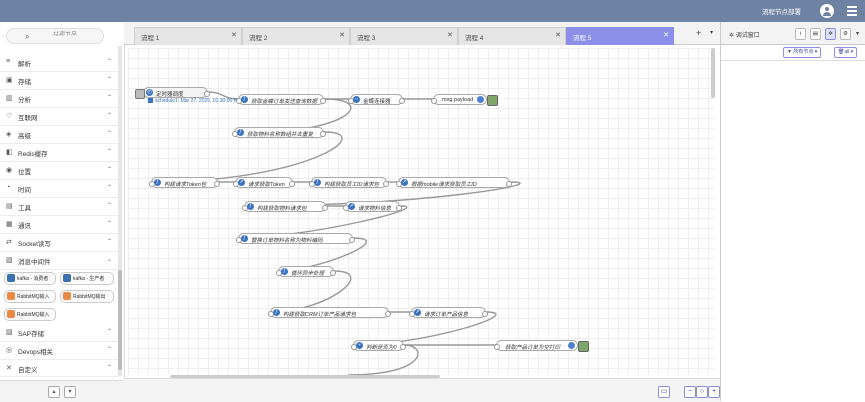 The width and height of the screenshot is (865, 402). I want to click on palette-category-storage: ▣ 存储 ⌃, so click(59, 81).